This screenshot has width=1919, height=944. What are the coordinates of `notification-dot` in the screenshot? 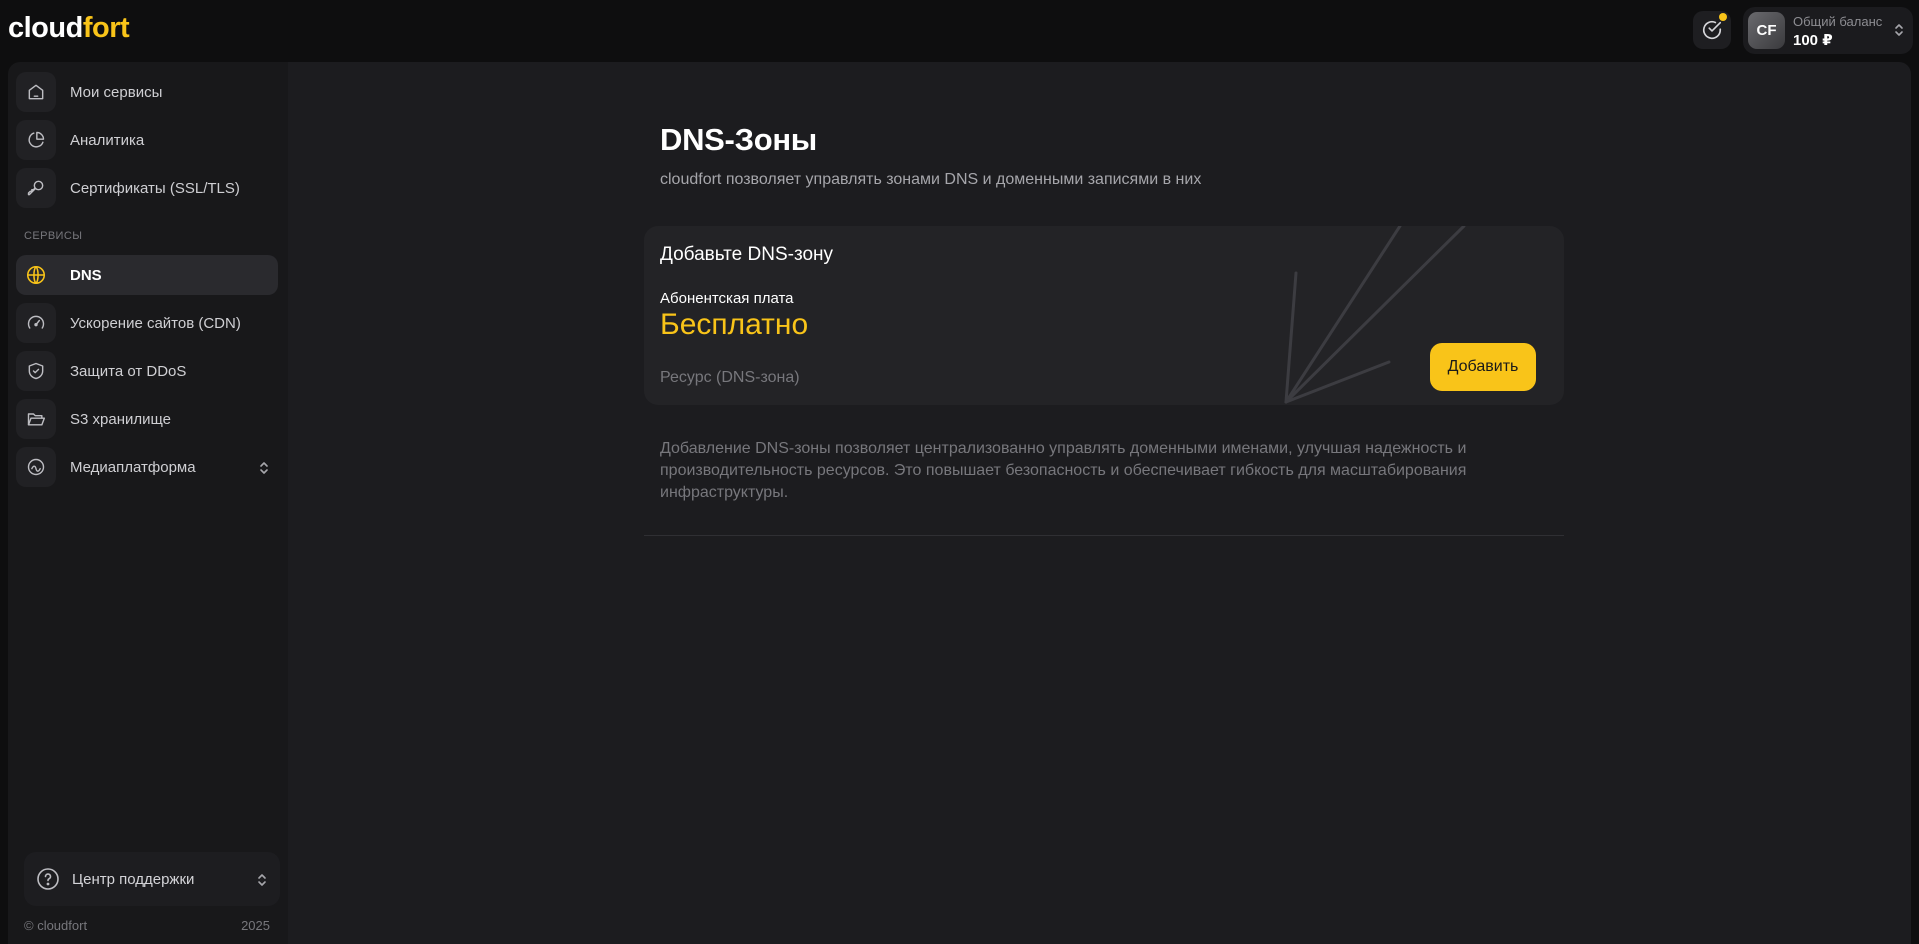 It's located at (1723, 17).